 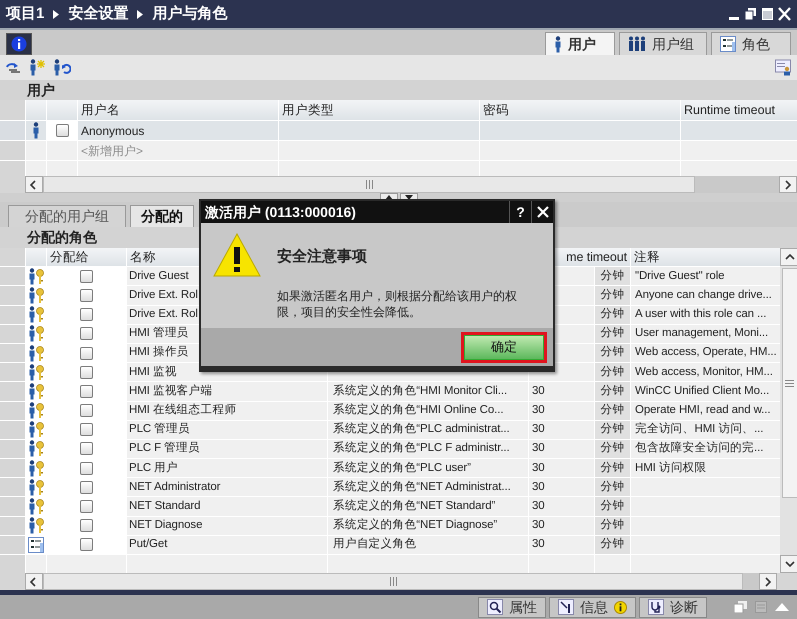 What do you see at coordinates (159, 334) in the screenshot?
I see `table-cell-text: HMI 管理员` at bounding box center [159, 334].